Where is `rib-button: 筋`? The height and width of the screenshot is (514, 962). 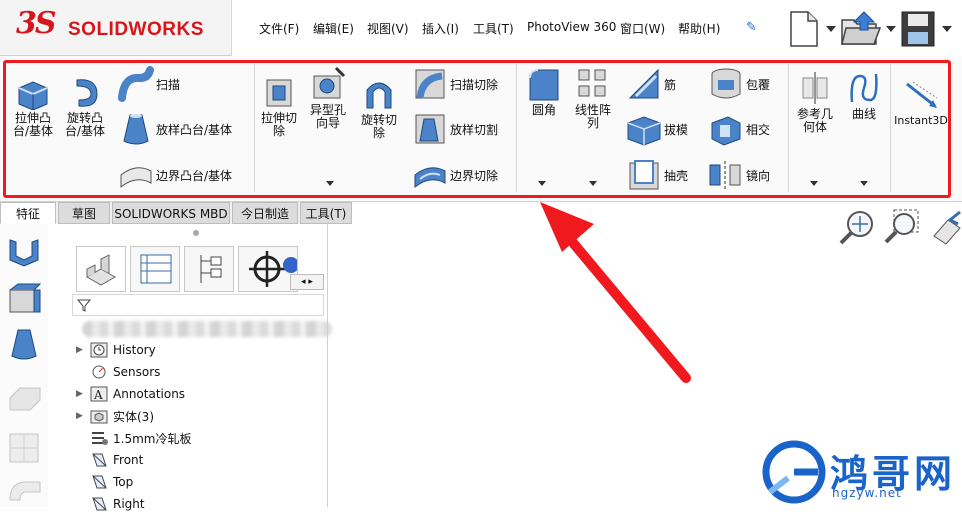
rib-button: 筋 is located at coordinates (651, 84).